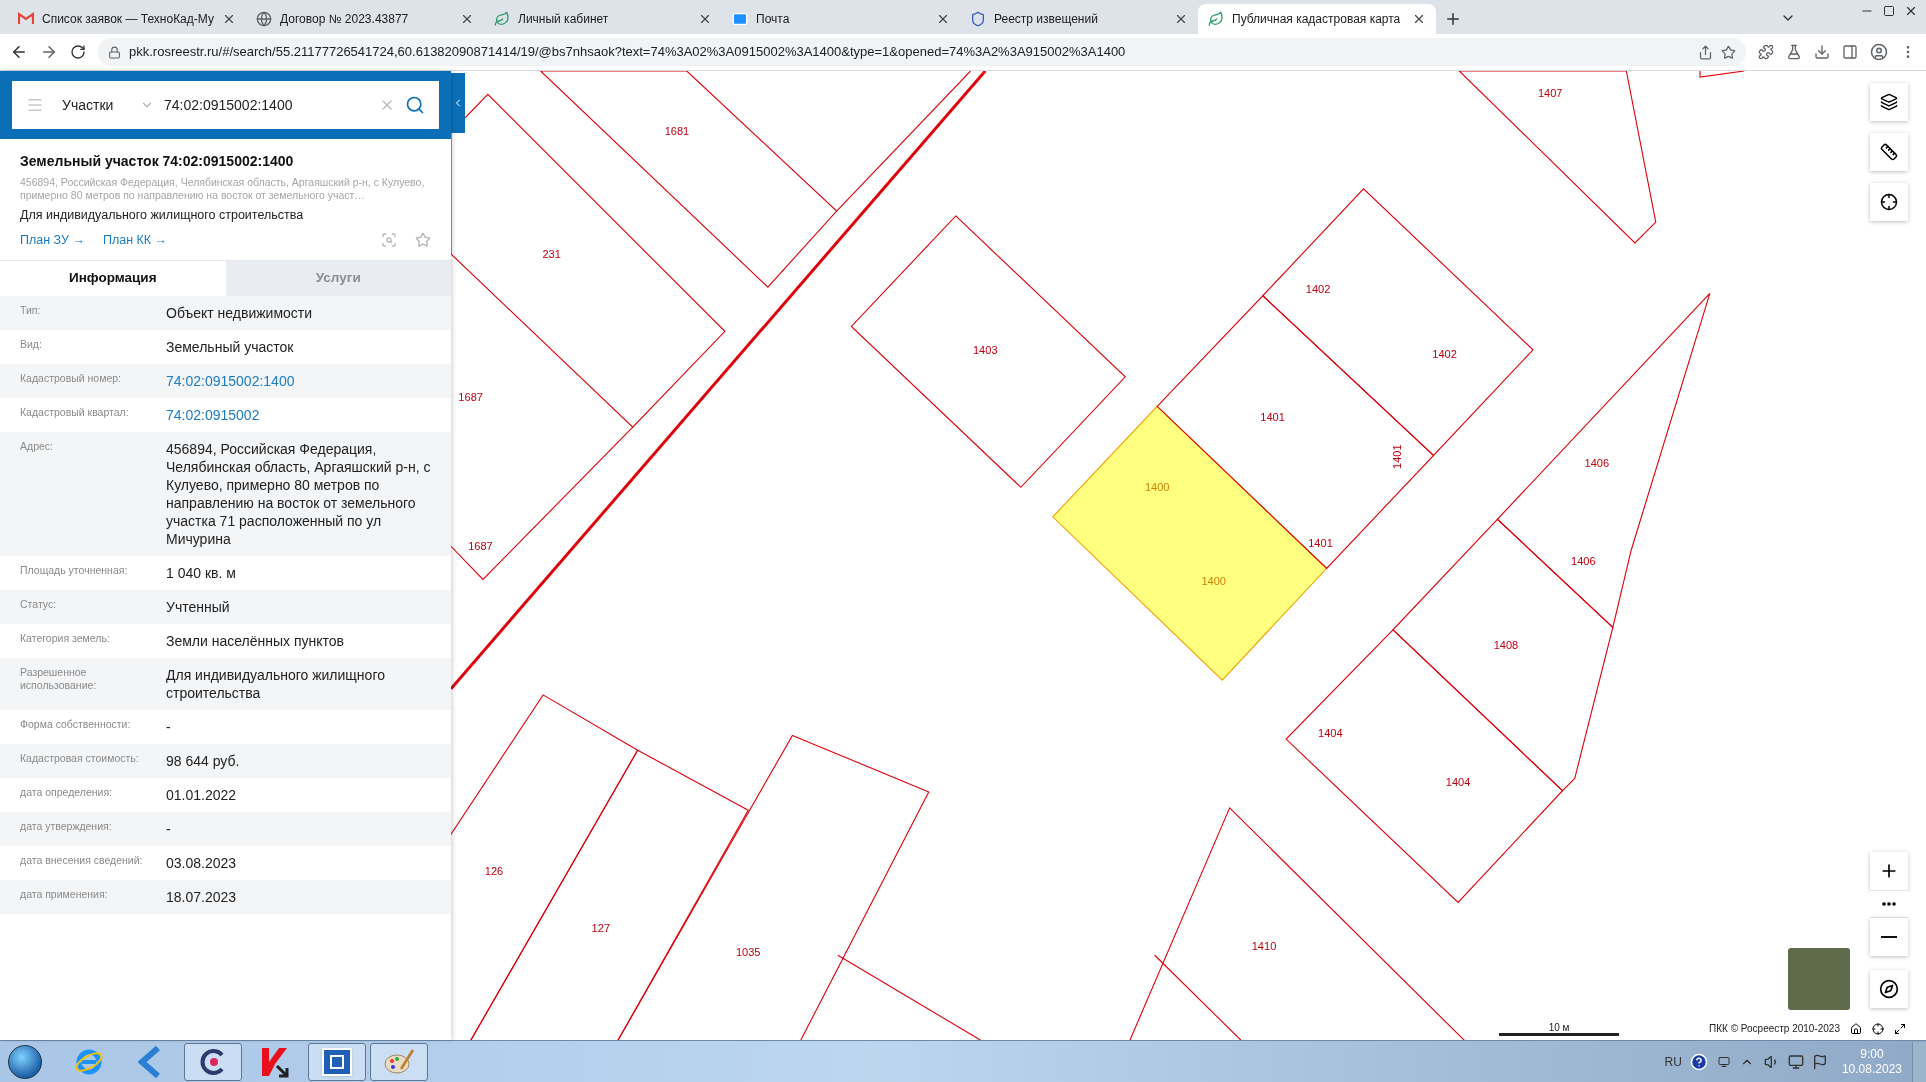 The image size is (1926, 1082). Describe the element at coordinates (135, 240) in the screenshot. I see `plan-link: План КК →` at that location.